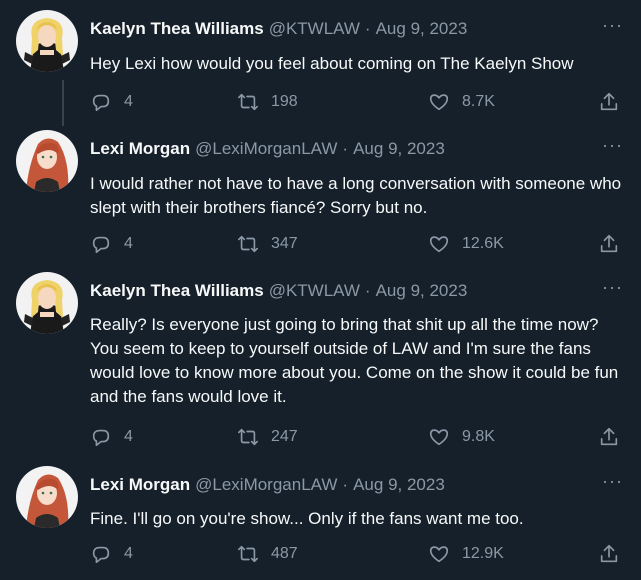  What do you see at coordinates (358, 244) in the screenshot?
I see `tweet-actions: 4 347 12.6K` at bounding box center [358, 244].